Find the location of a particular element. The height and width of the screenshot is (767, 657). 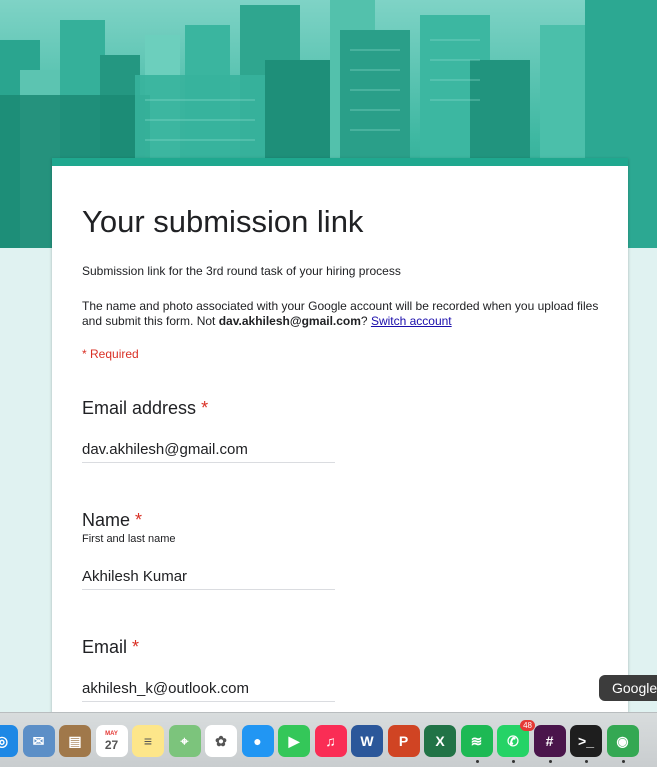

macos-dock: ◎ ✉ ▤ MAY 27 ≡ ⌖ ✿ ● ▶ ♫ W P X ≋ ✆ 48 # >_ ◉ is located at coordinates (328, 739).